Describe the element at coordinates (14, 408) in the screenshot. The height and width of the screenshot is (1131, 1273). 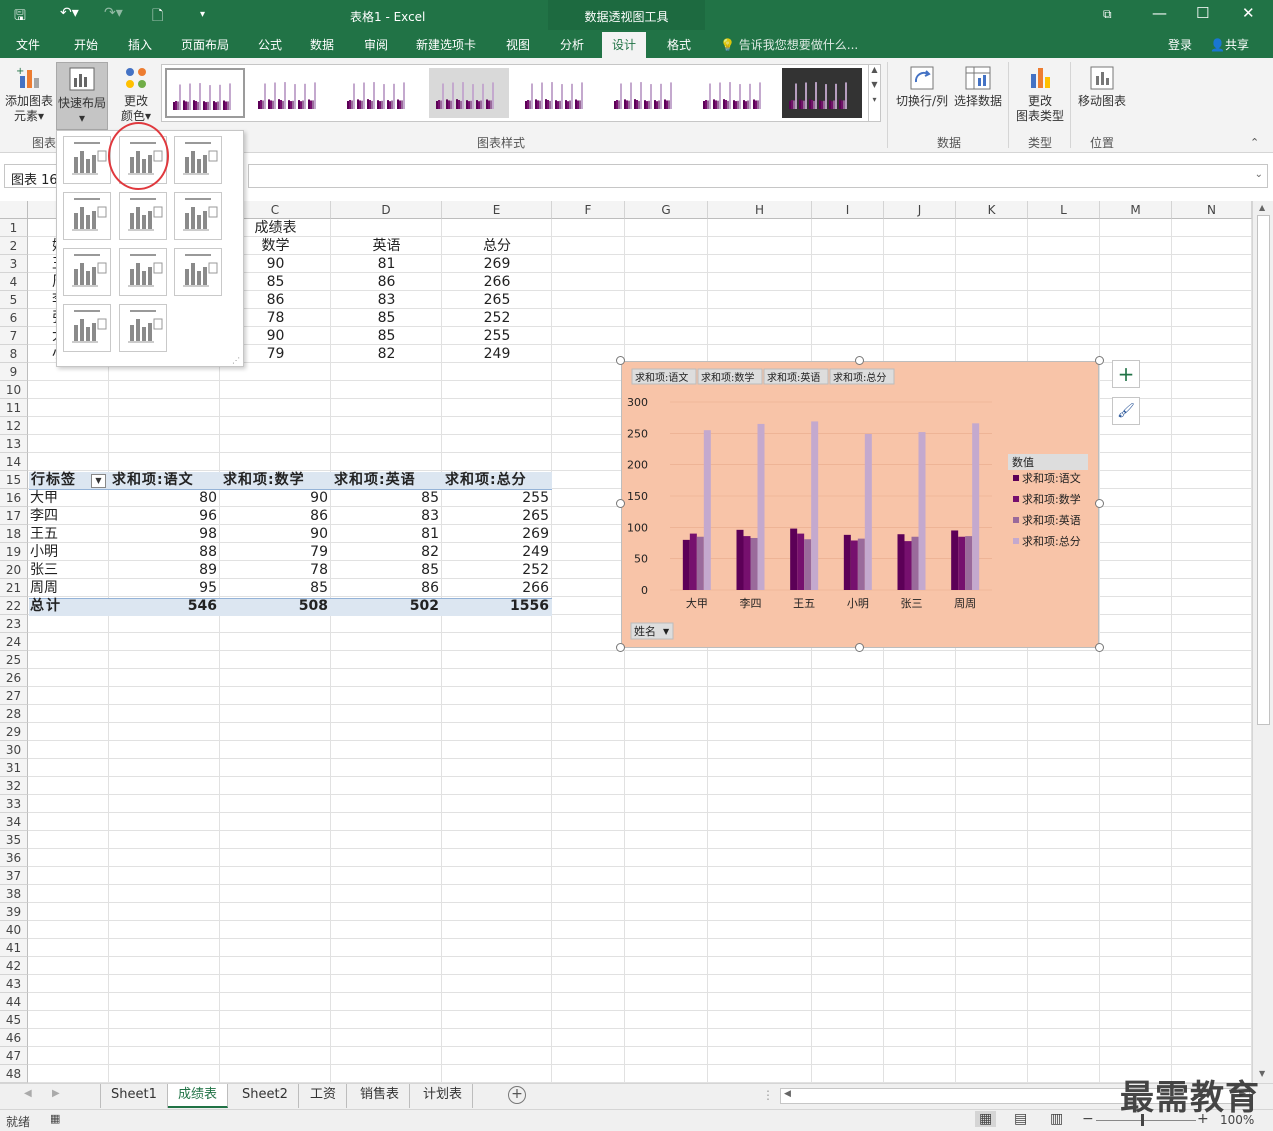
I see `row-header: 11` at that location.